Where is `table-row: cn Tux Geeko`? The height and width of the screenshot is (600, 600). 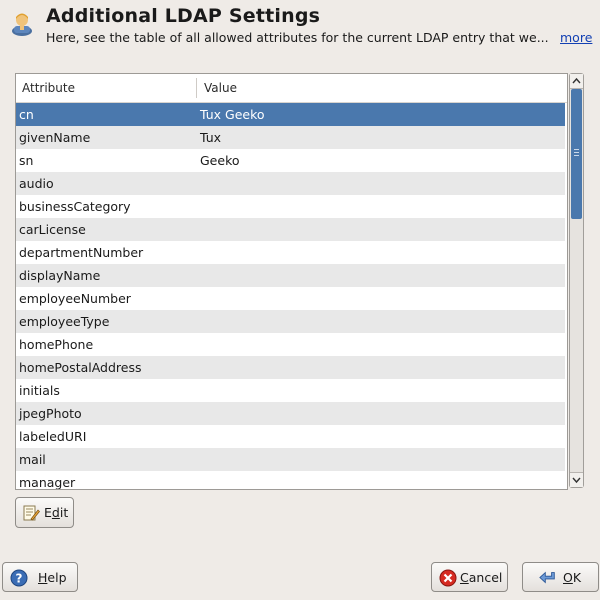 table-row: cn Tux Geeko is located at coordinates (290, 114).